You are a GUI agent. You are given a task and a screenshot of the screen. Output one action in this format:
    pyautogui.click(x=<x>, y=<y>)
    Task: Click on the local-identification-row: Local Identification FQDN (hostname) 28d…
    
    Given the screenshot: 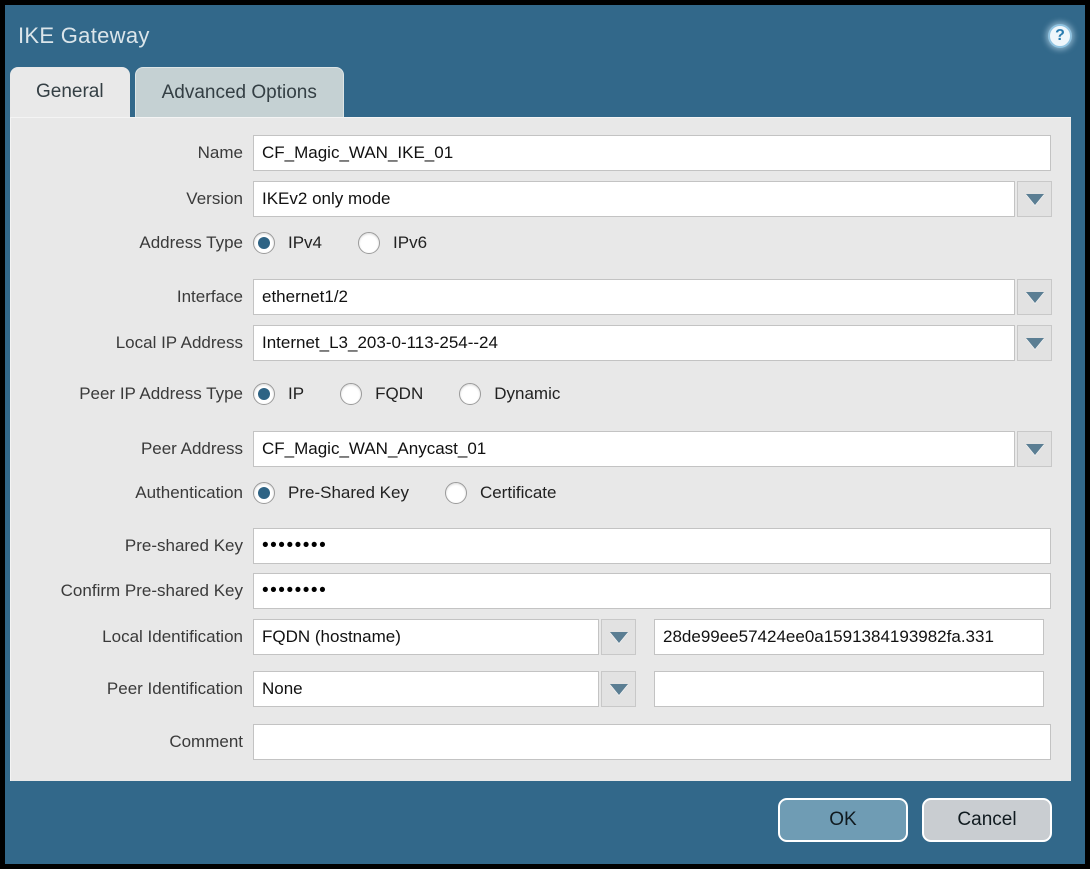 What is the action you would take?
    pyautogui.click(x=541, y=637)
    